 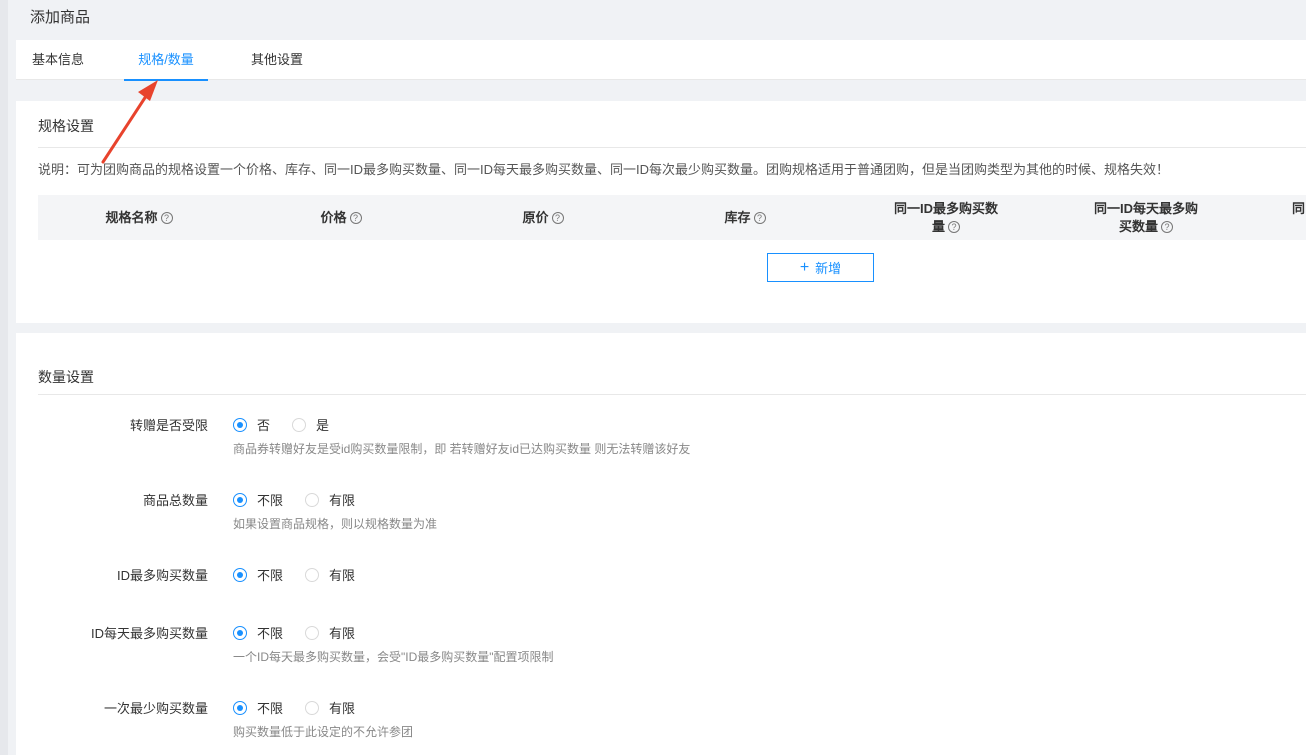 What do you see at coordinates (745, 217) in the screenshot?
I see `column-stock: 库存?` at bounding box center [745, 217].